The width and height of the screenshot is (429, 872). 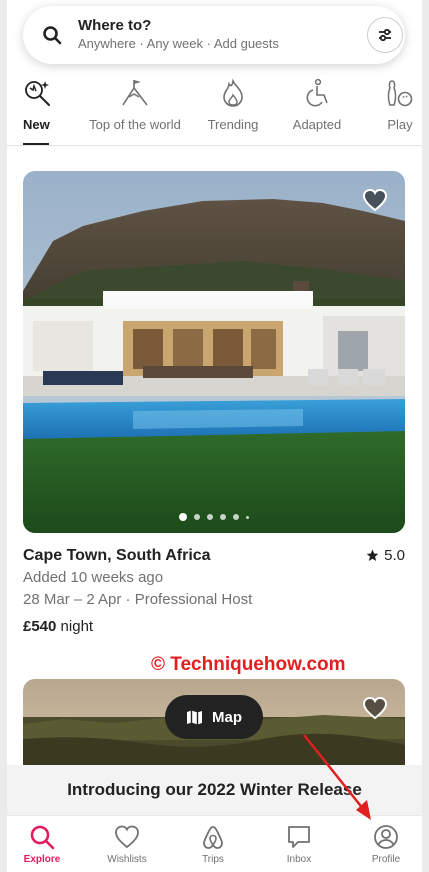 I want to click on wheelchair-icon, so click(x=317, y=92).